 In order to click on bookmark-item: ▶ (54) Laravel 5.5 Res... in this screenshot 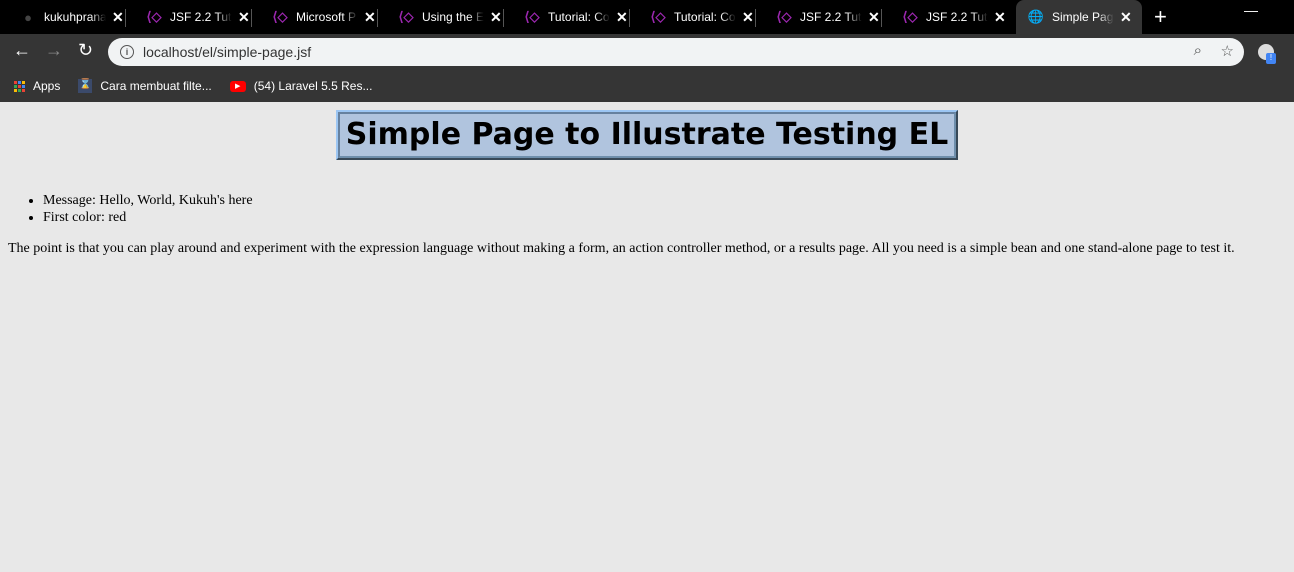, I will do `click(300, 86)`.